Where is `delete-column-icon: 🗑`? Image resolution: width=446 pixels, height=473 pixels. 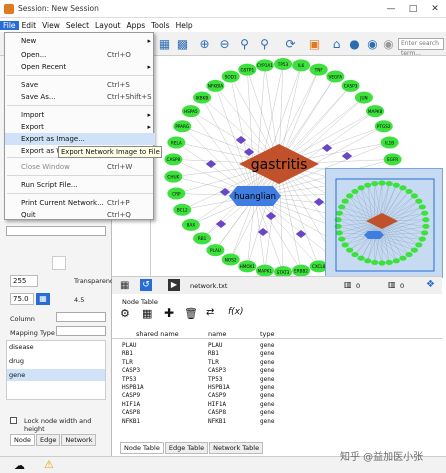
delete-column-icon: 🗑 is located at coordinates (191, 313).